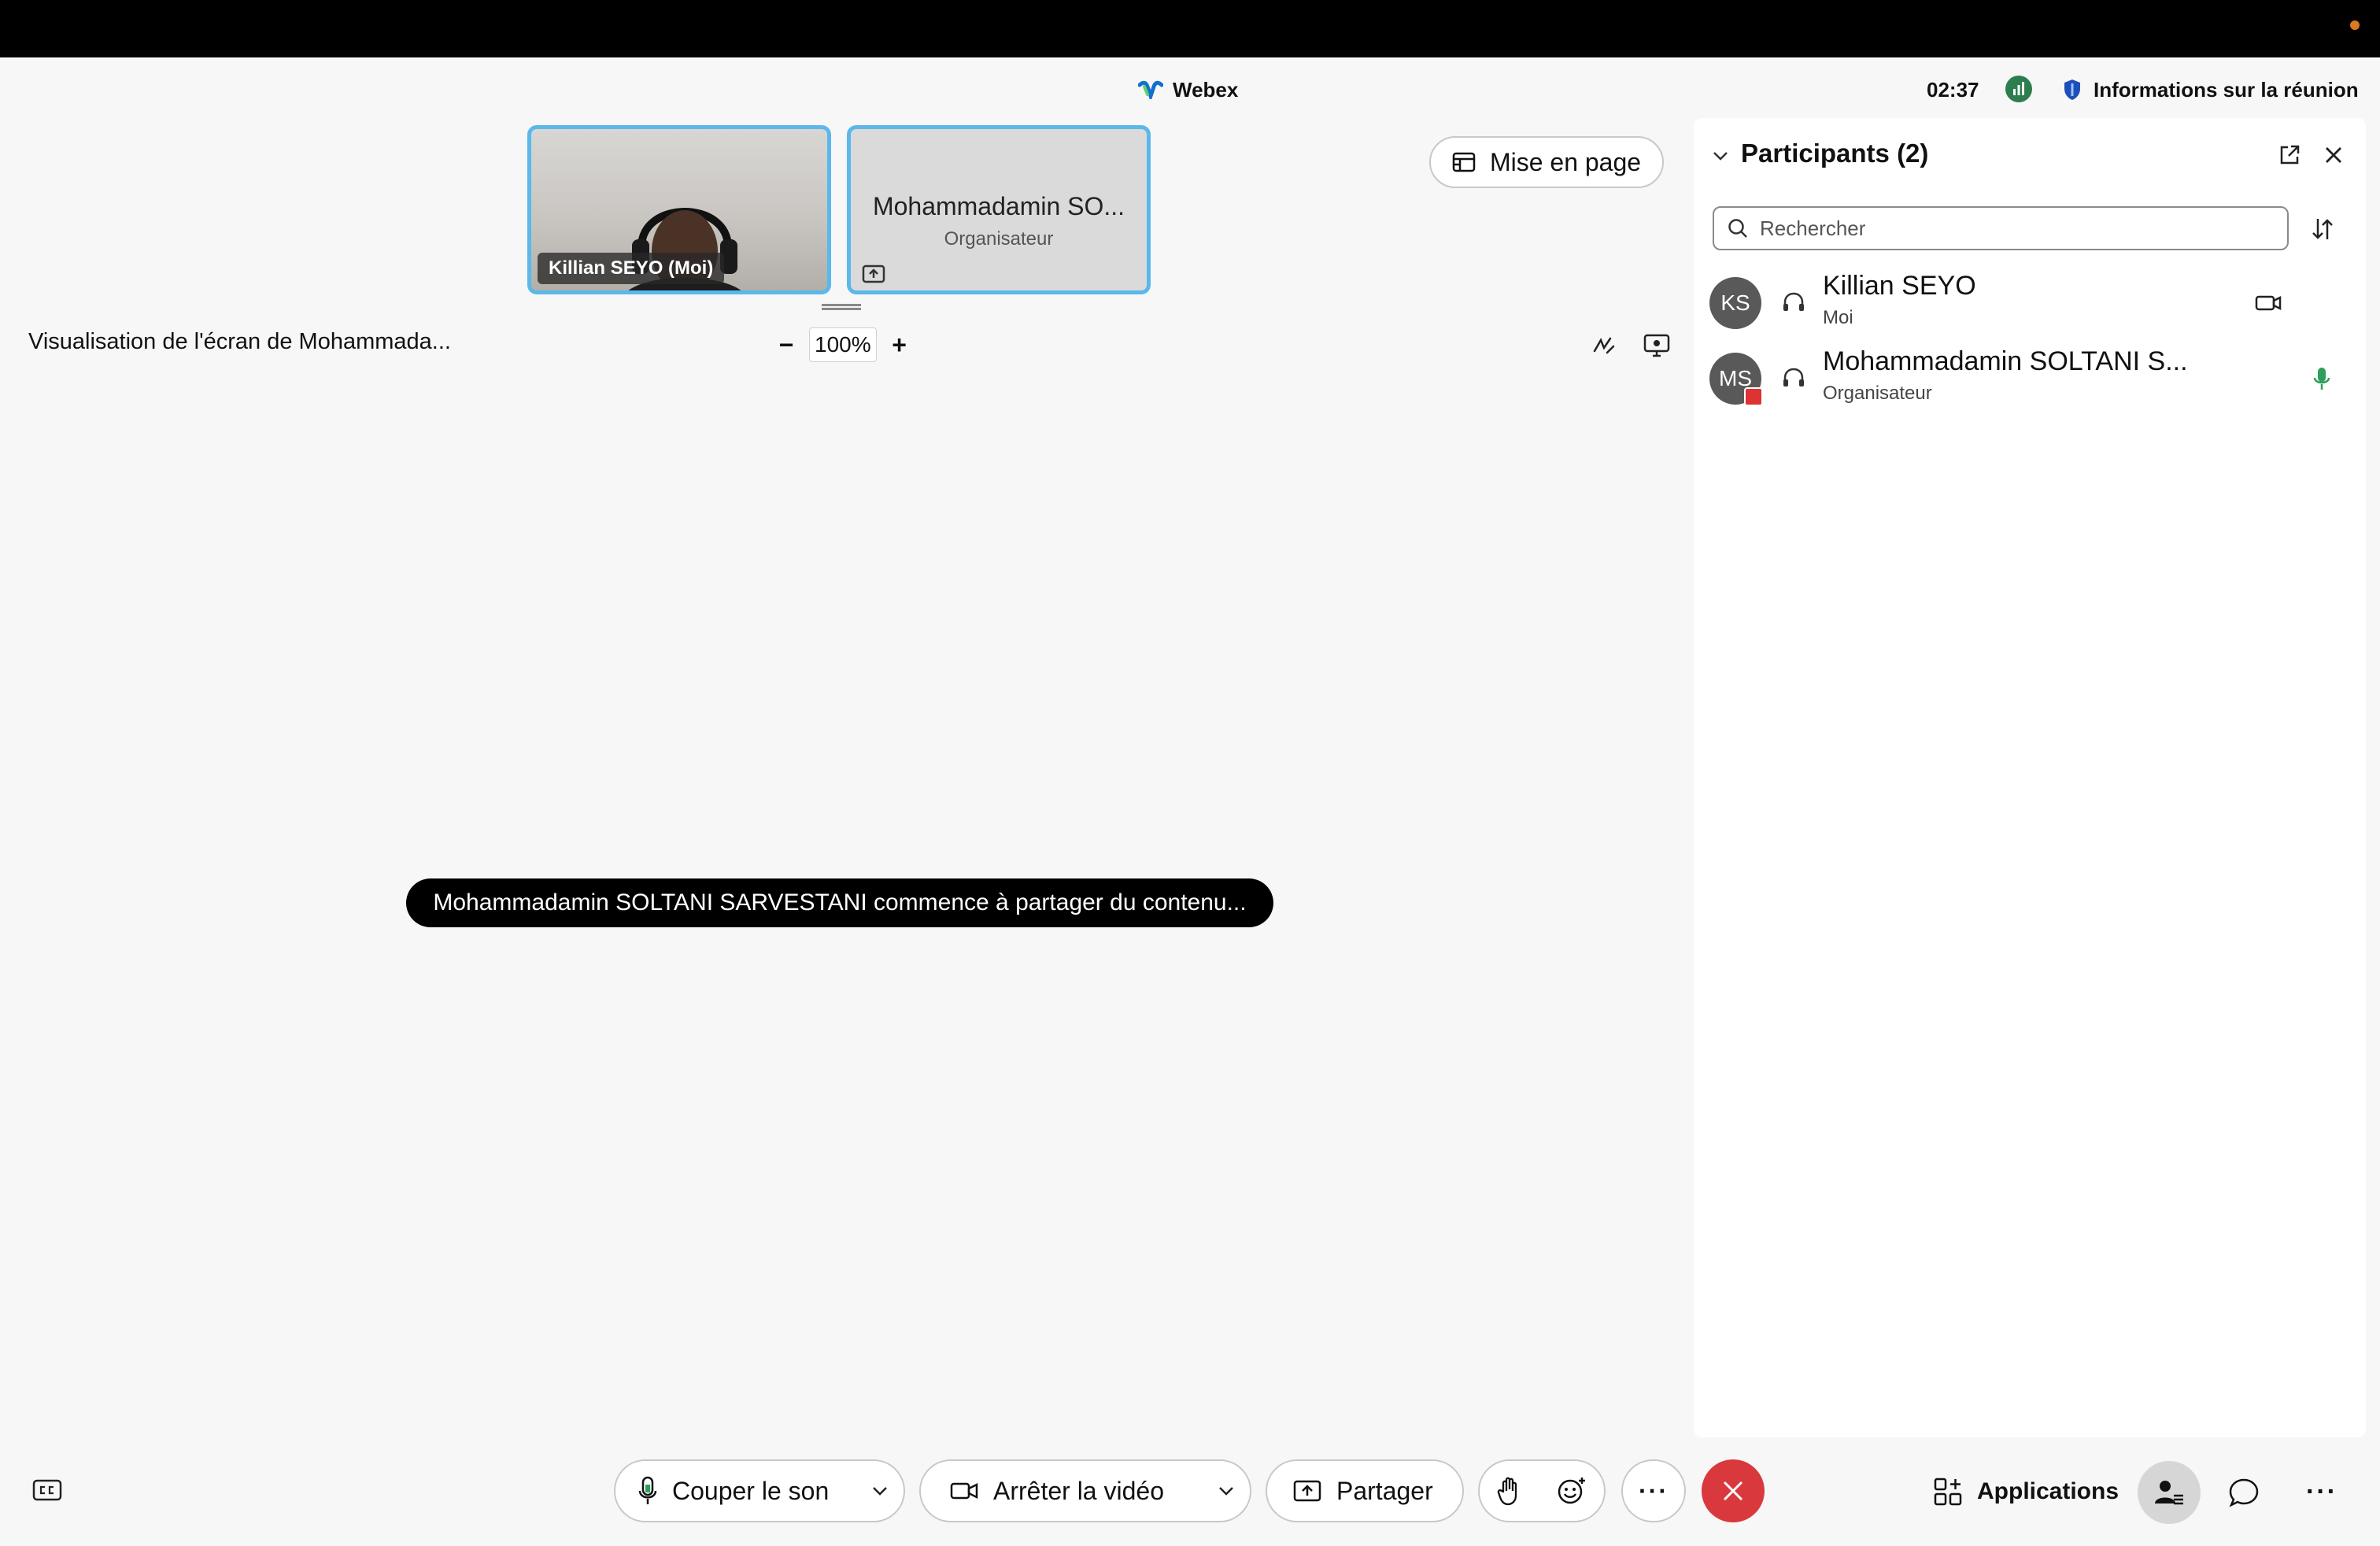 Image resolution: width=2380 pixels, height=1546 pixels. What do you see at coordinates (1464, 162) in the screenshot?
I see `layout-grid-icon` at bounding box center [1464, 162].